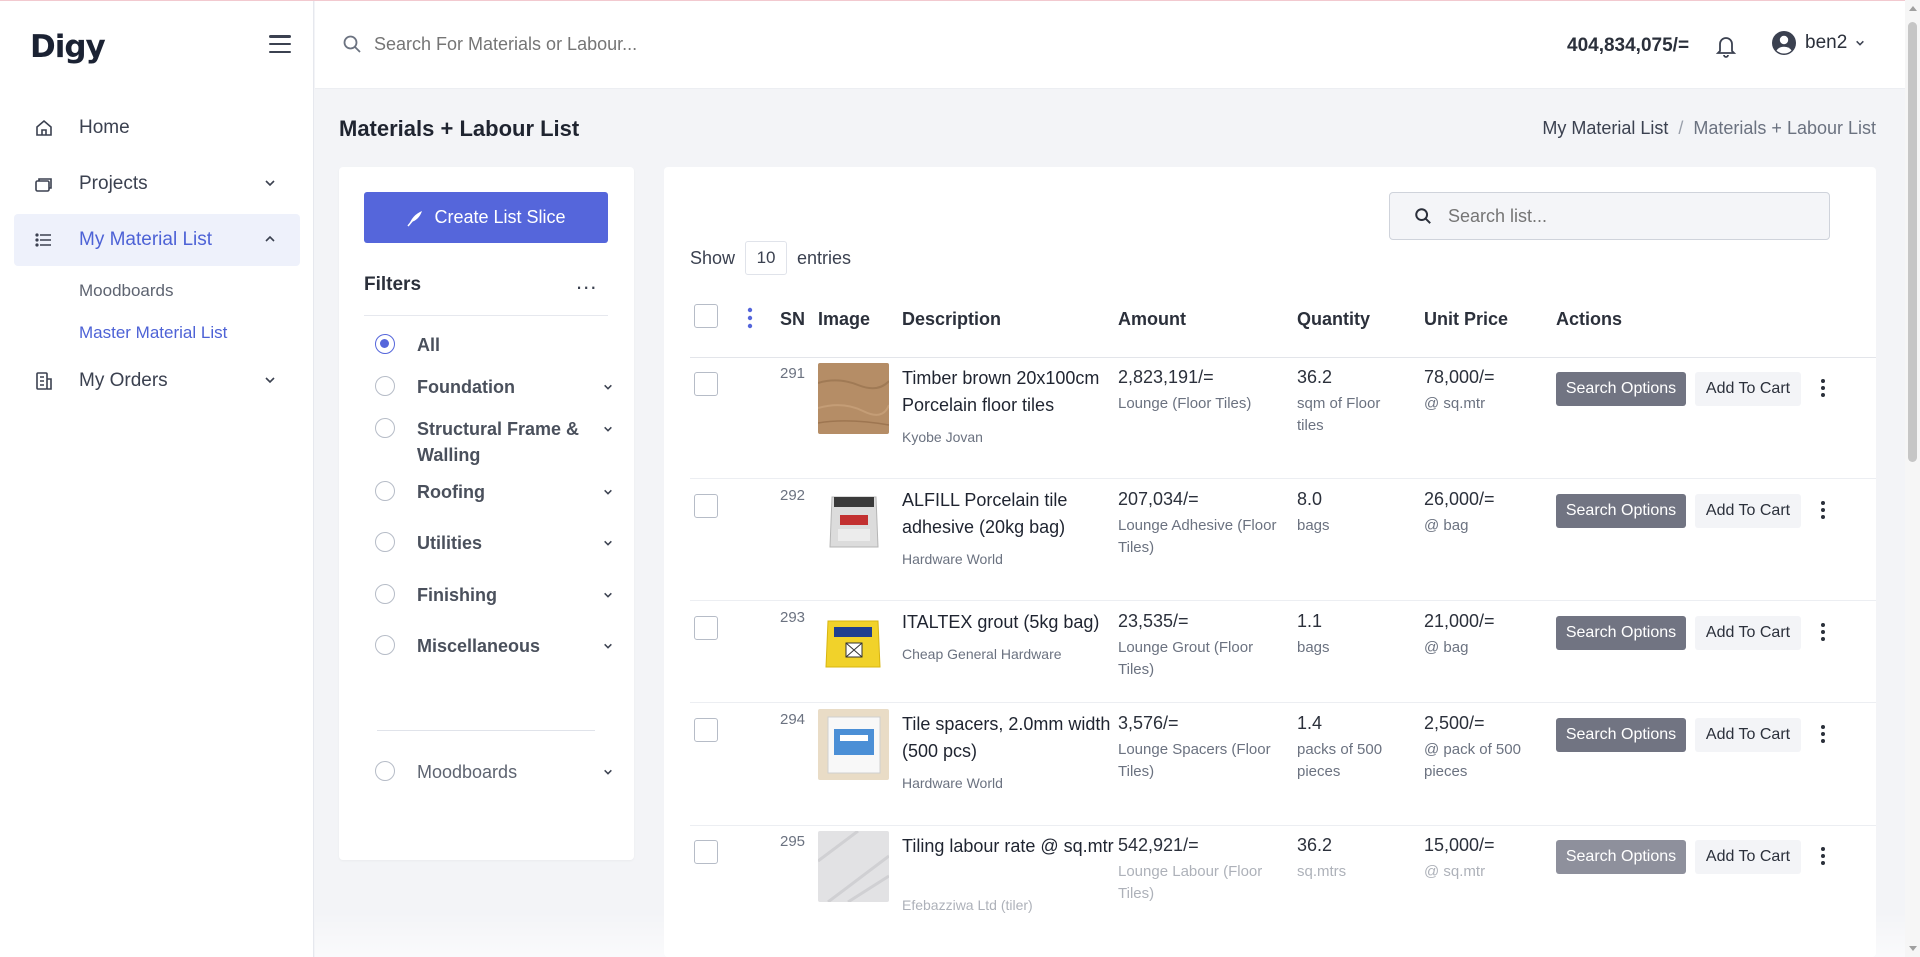 The width and height of the screenshot is (1920, 957). Describe the element at coordinates (1110, 45) in the screenshot. I see `top-header: 404,834,075/= ben2` at that location.